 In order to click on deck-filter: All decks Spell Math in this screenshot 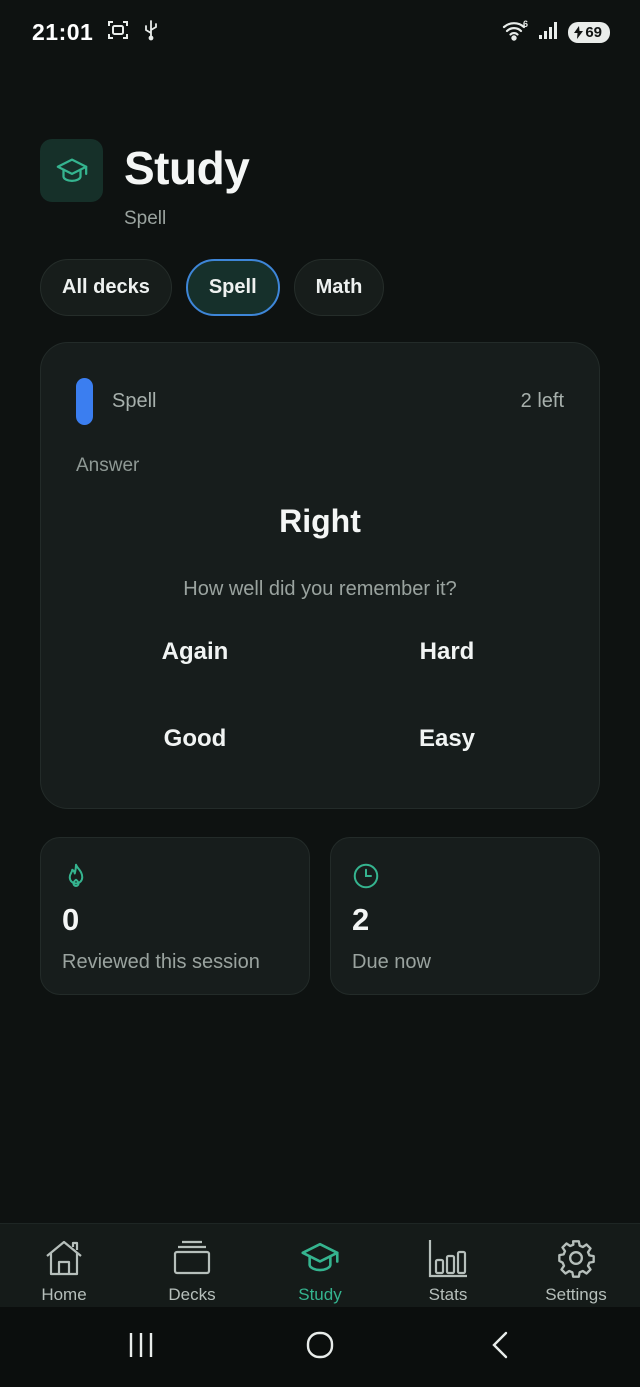, I will do `click(212, 287)`.